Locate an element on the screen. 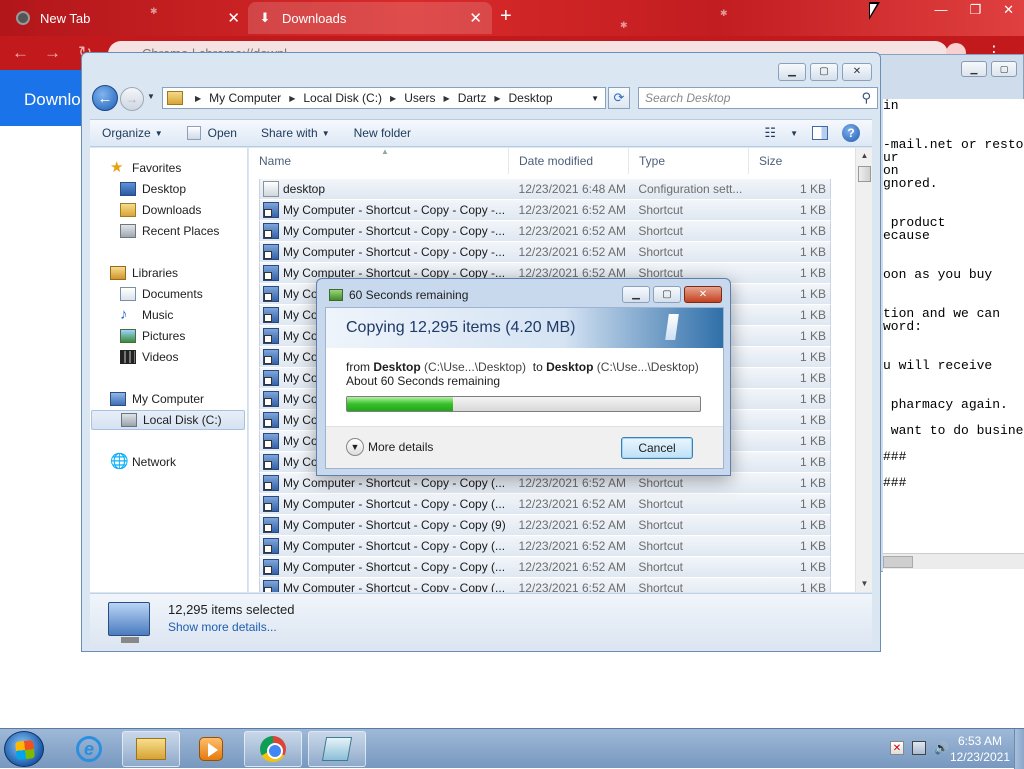 The image size is (1024, 769). start-button is located at coordinates (24, 749).